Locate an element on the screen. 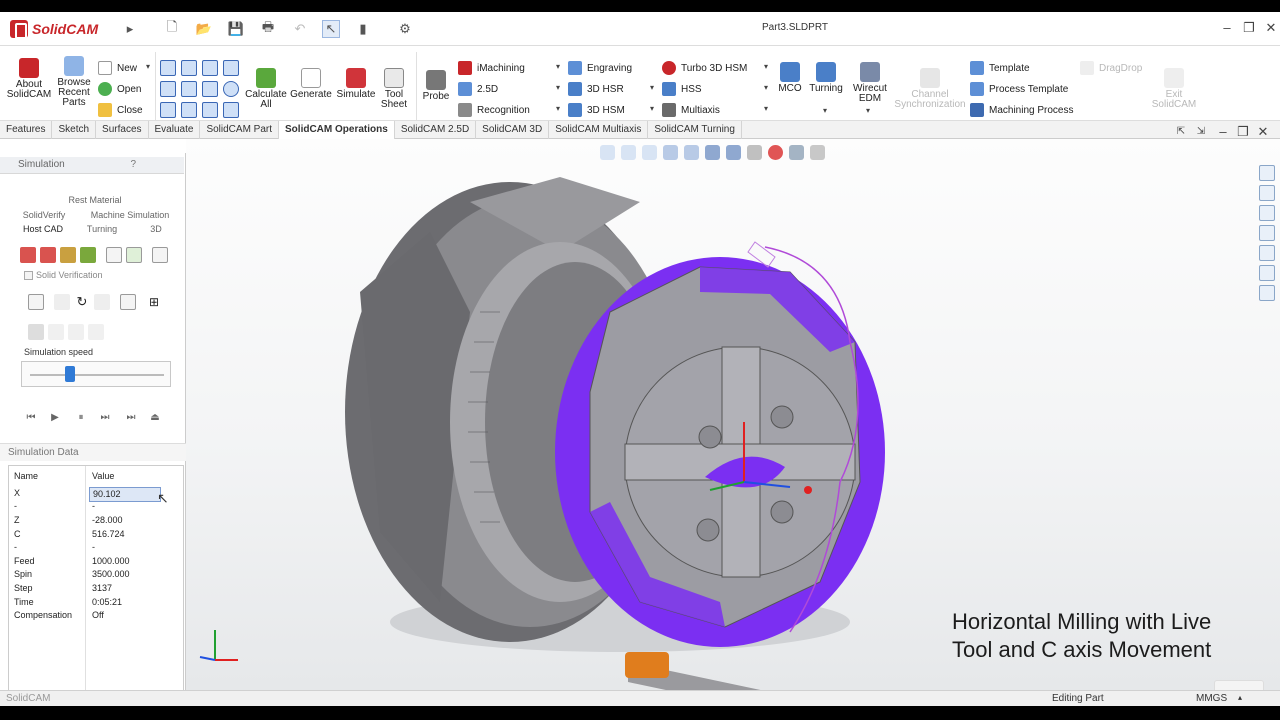 The width and height of the screenshot is (1280, 720). viewport-restore-icon: ❐ is located at coordinates (1243, 132).